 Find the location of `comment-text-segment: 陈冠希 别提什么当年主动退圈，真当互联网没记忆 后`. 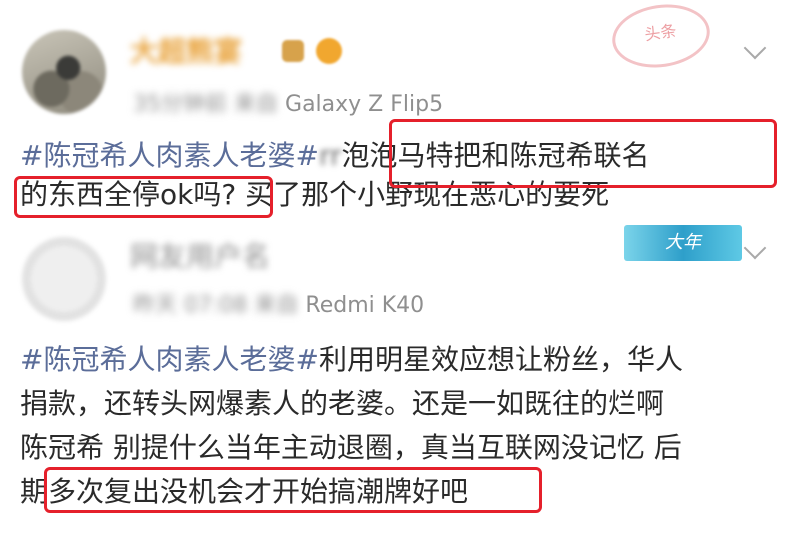

comment-text-segment: 陈冠希 别提什么当年主动退圈，真当互联网没记忆 后 is located at coordinates (351, 447).